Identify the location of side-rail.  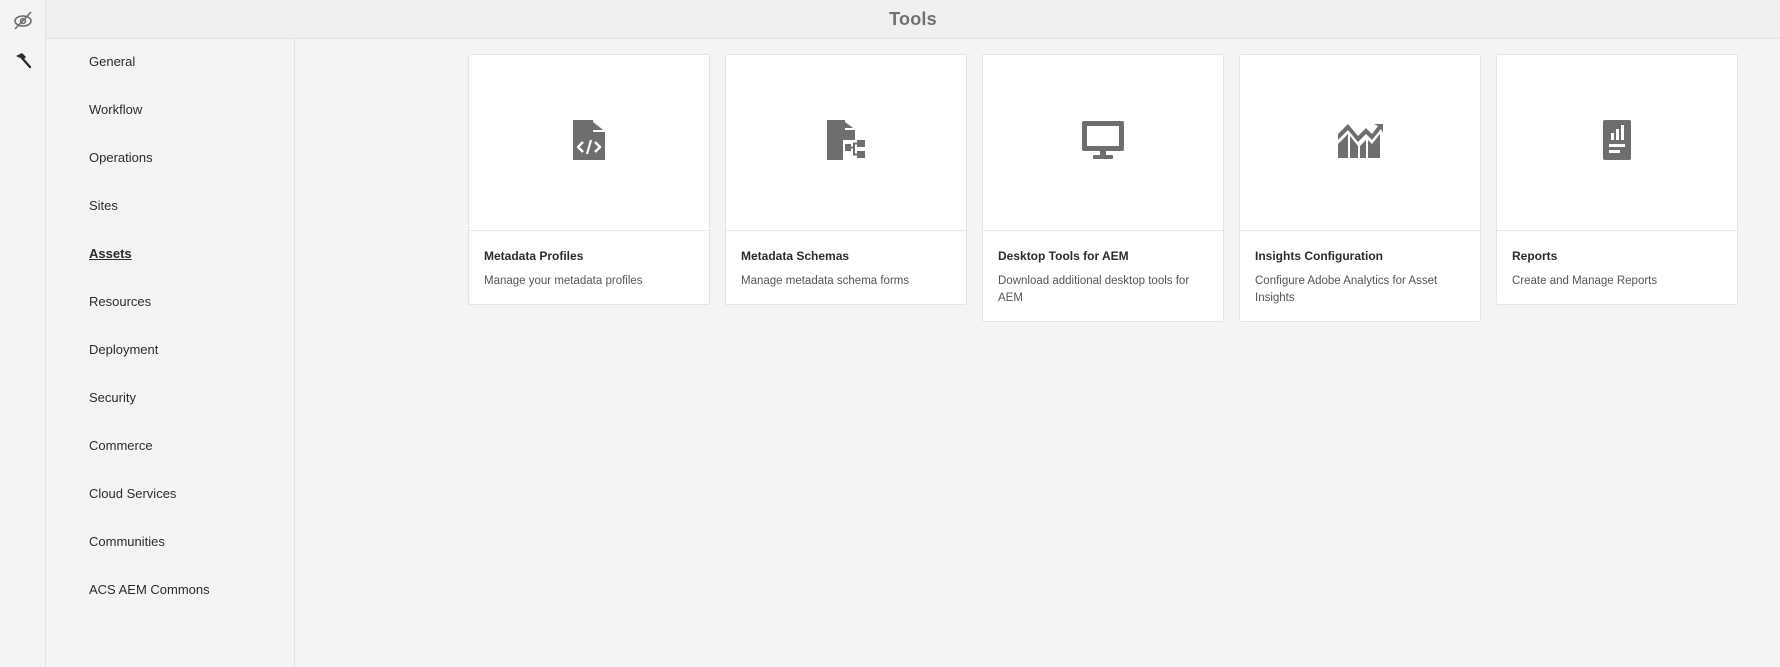
(23, 333).